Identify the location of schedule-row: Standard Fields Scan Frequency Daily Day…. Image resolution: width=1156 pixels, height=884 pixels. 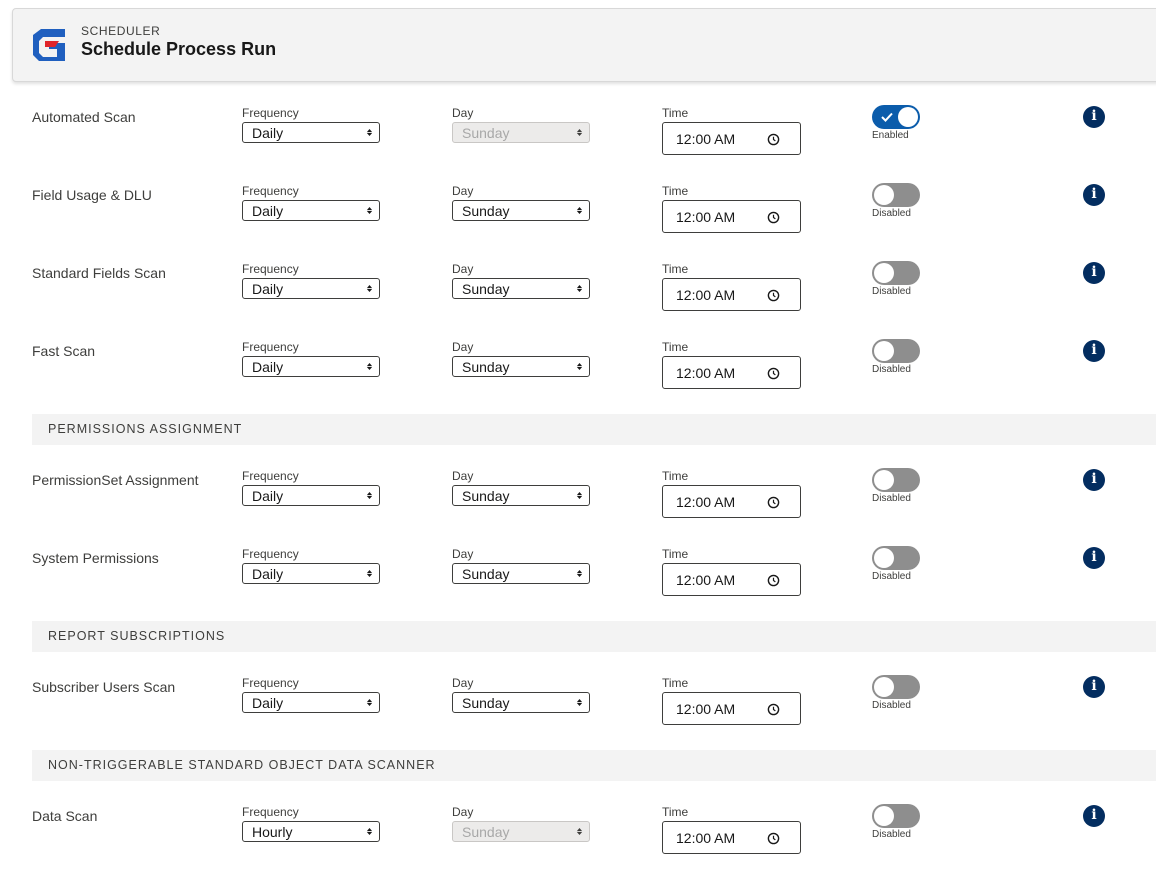
(578, 301).